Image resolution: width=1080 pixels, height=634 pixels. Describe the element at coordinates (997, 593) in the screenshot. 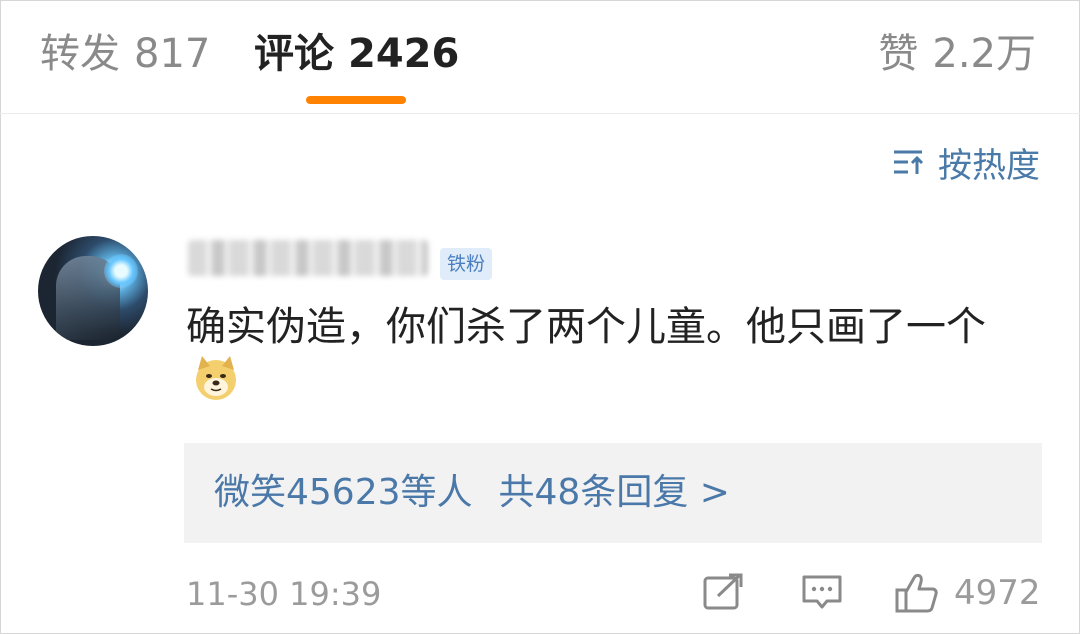

I see `like-count: 4972` at that location.